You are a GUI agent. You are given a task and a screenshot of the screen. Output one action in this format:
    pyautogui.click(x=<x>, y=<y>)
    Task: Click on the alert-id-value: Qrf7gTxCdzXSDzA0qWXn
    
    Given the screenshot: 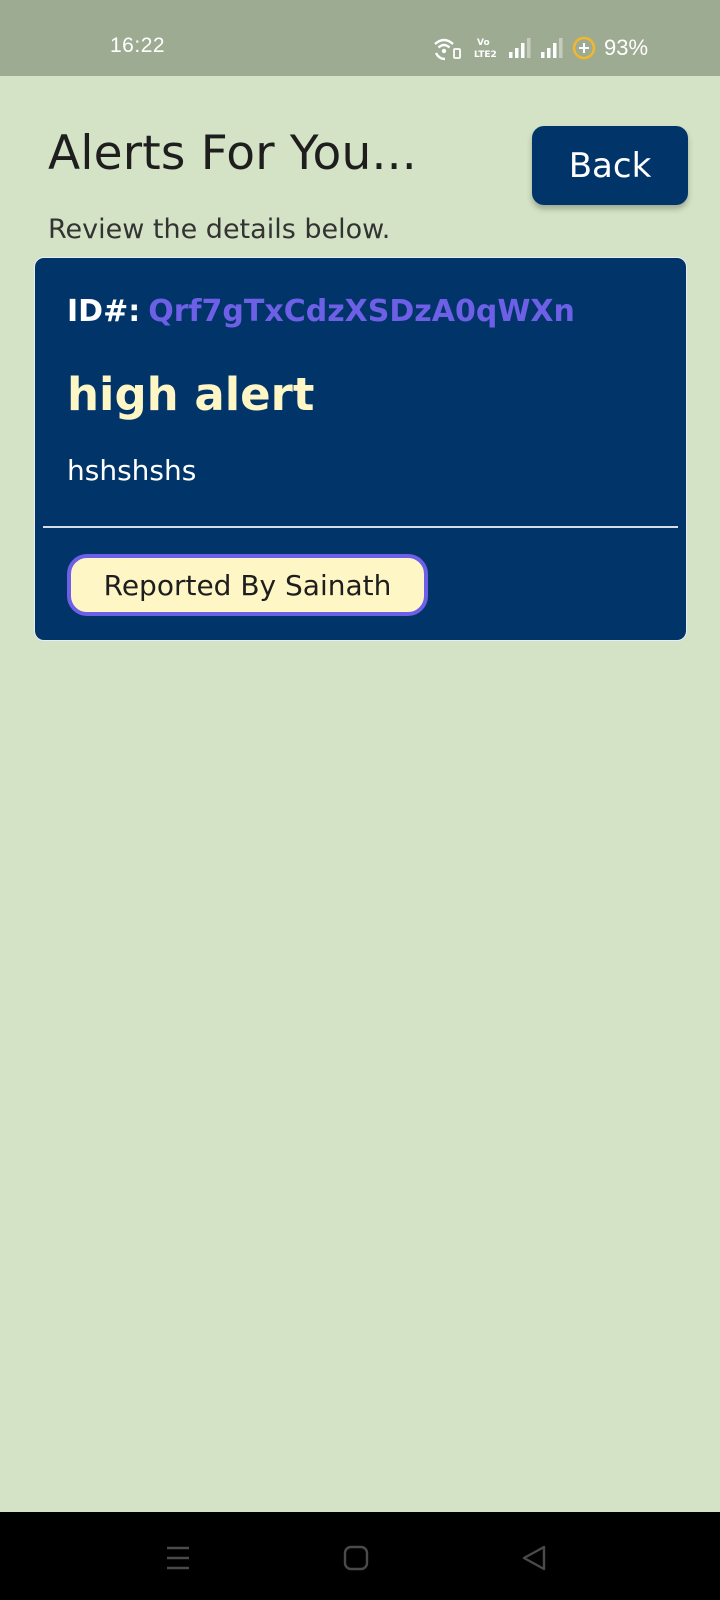 What is the action you would take?
    pyautogui.click(x=361, y=311)
    